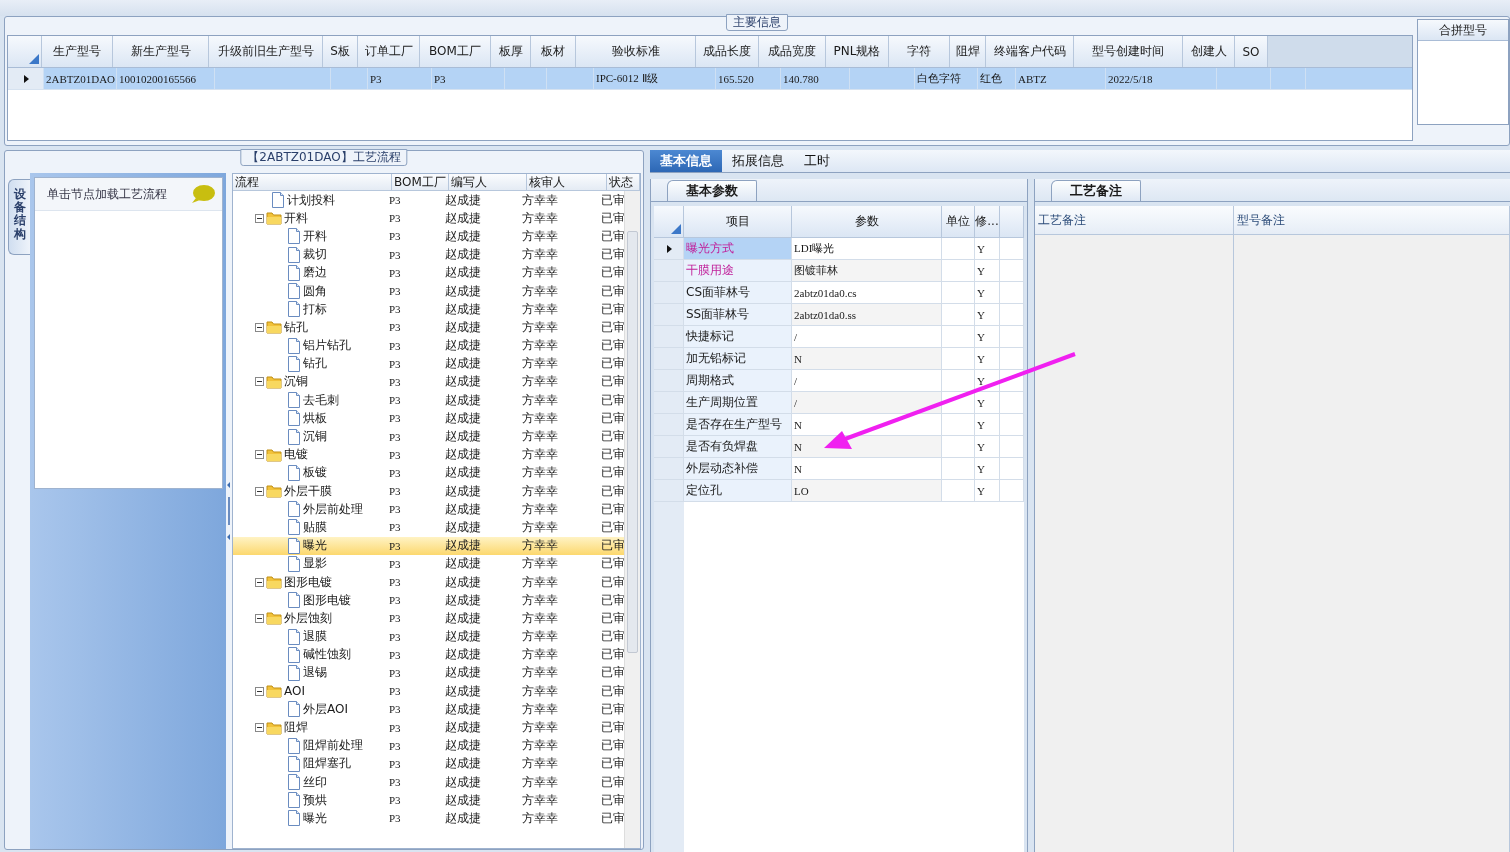 This screenshot has width=1510, height=852. What do you see at coordinates (428, 745) in the screenshot?
I see `tree-row: 阻焊前处理 P3 赵成捷 方幸幸 已审` at bounding box center [428, 745].